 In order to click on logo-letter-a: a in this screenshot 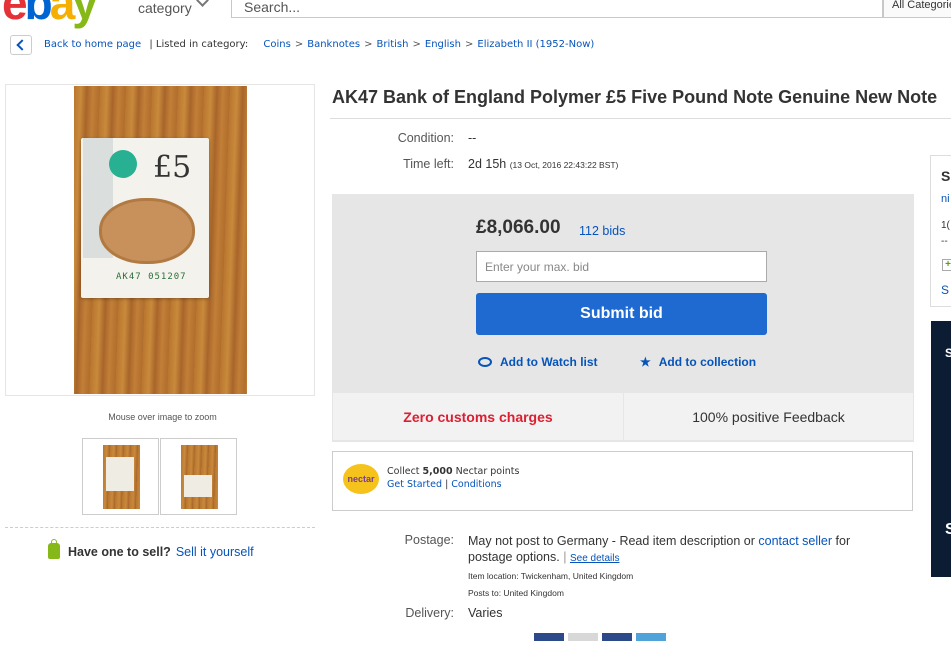, I will do `click(62, 14)`.